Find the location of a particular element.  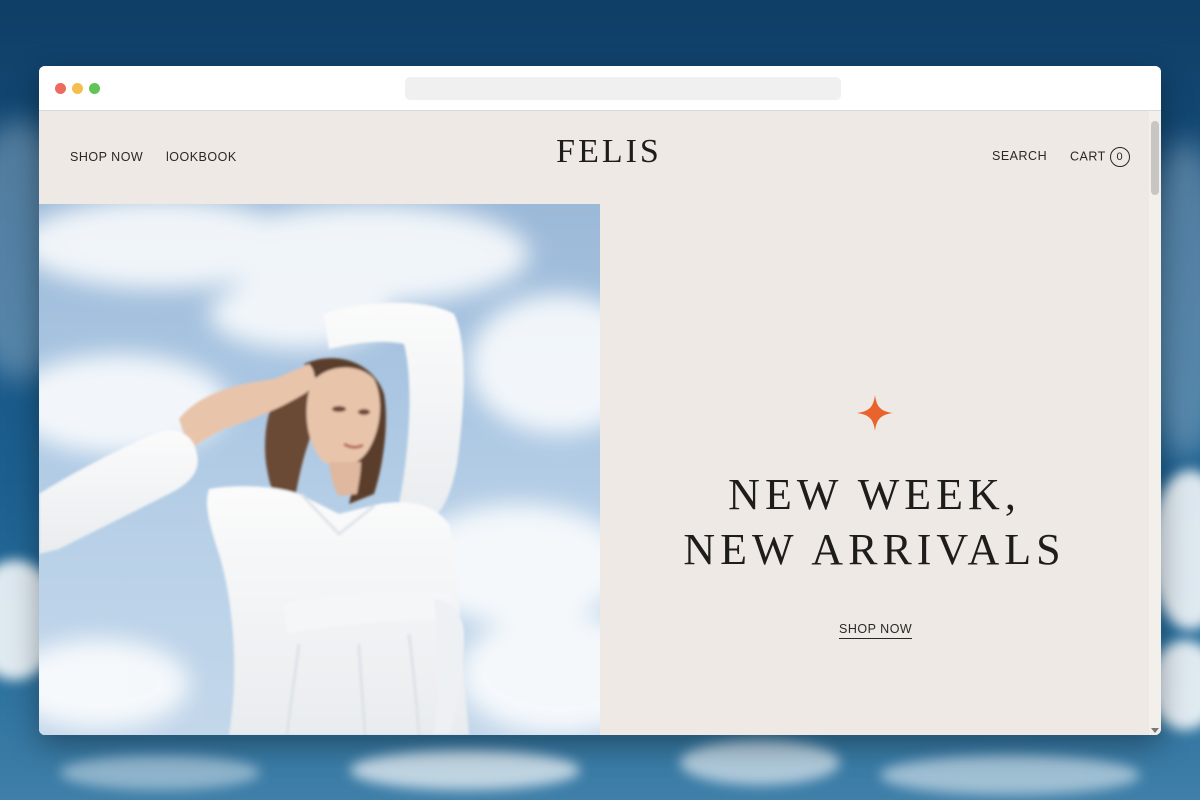

hero-headline-line1: NEW WEEK, is located at coordinates (874, 494).